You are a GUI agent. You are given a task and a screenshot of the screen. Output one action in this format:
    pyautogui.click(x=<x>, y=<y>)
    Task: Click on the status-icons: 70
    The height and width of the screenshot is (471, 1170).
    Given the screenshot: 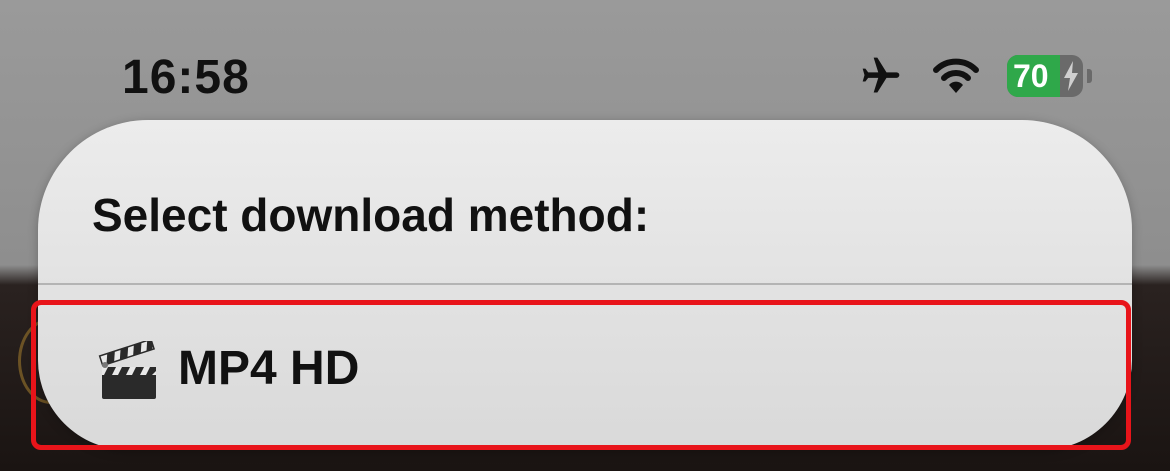 What is the action you would take?
    pyautogui.click(x=974, y=76)
    